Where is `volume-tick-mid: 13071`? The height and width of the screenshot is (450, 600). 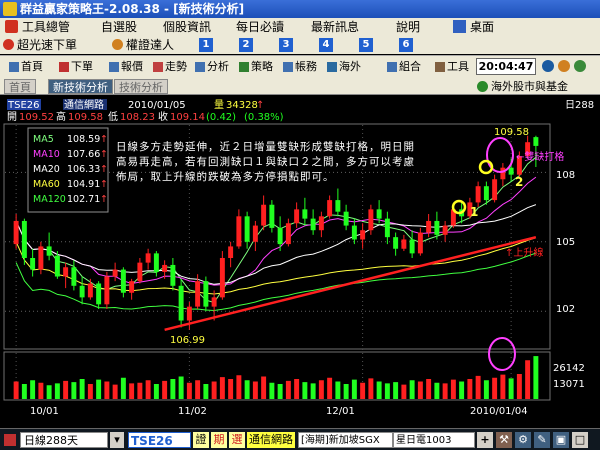 volume-tick-mid: 13071 is located at coordinates (569, 384).